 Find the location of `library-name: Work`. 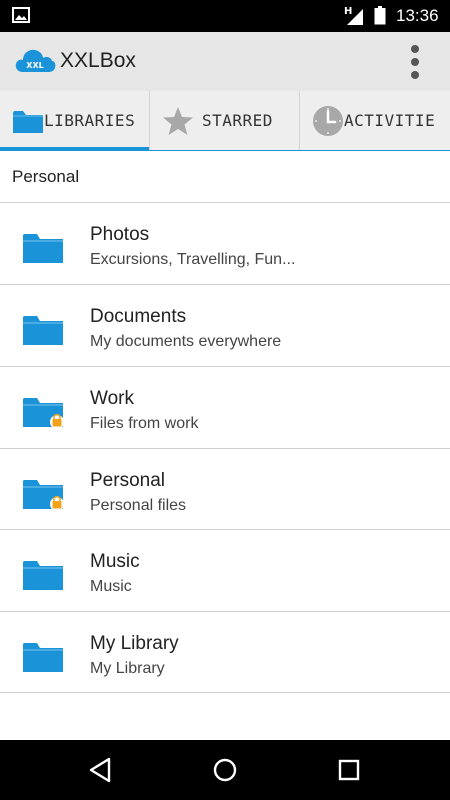

library-name: Work is located at coordinates (112, 398).